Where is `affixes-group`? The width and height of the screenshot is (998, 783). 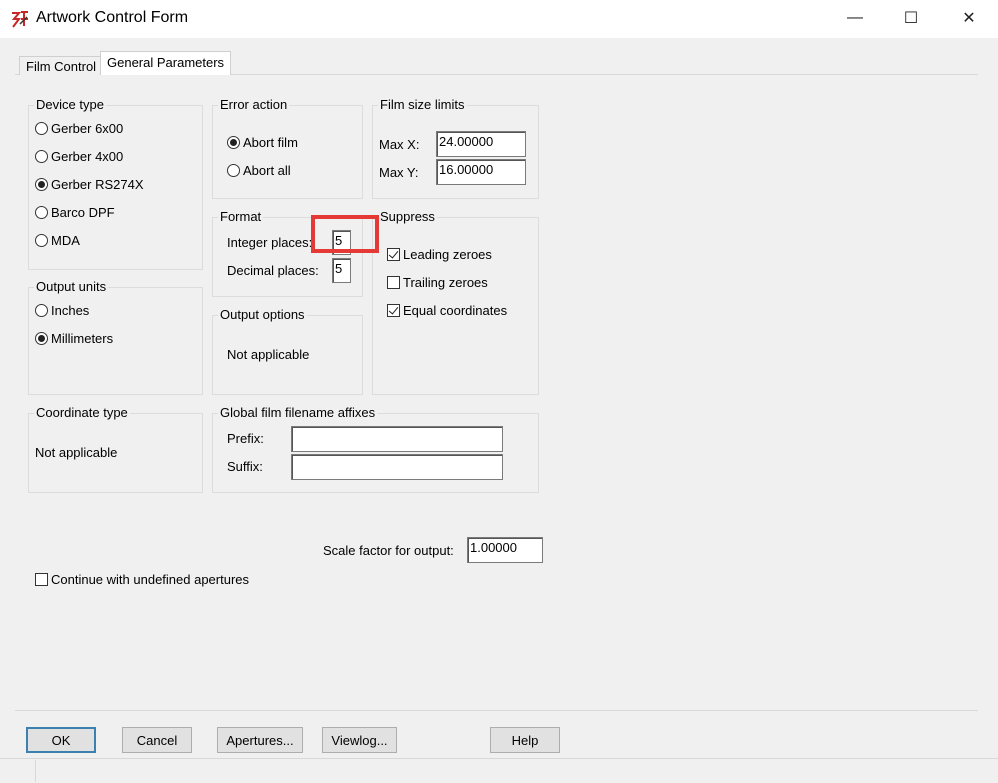
affixes-group is located at coordinates (375, 453).